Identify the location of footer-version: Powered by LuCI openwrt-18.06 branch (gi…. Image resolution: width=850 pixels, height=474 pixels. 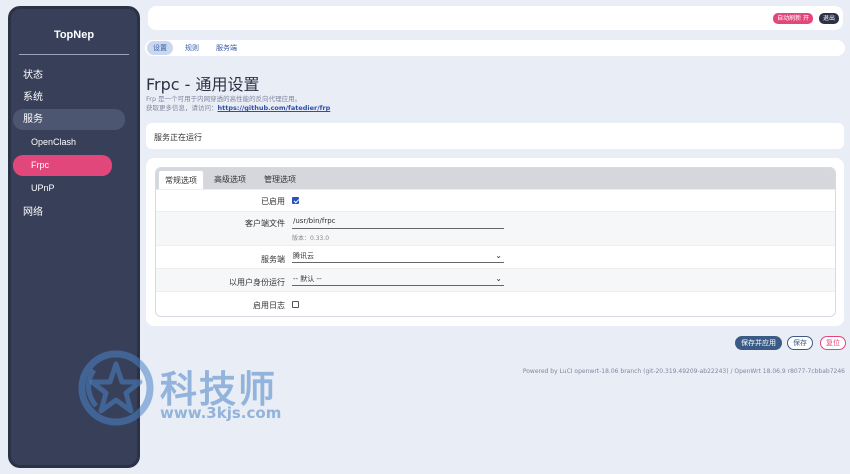
(683, 371).